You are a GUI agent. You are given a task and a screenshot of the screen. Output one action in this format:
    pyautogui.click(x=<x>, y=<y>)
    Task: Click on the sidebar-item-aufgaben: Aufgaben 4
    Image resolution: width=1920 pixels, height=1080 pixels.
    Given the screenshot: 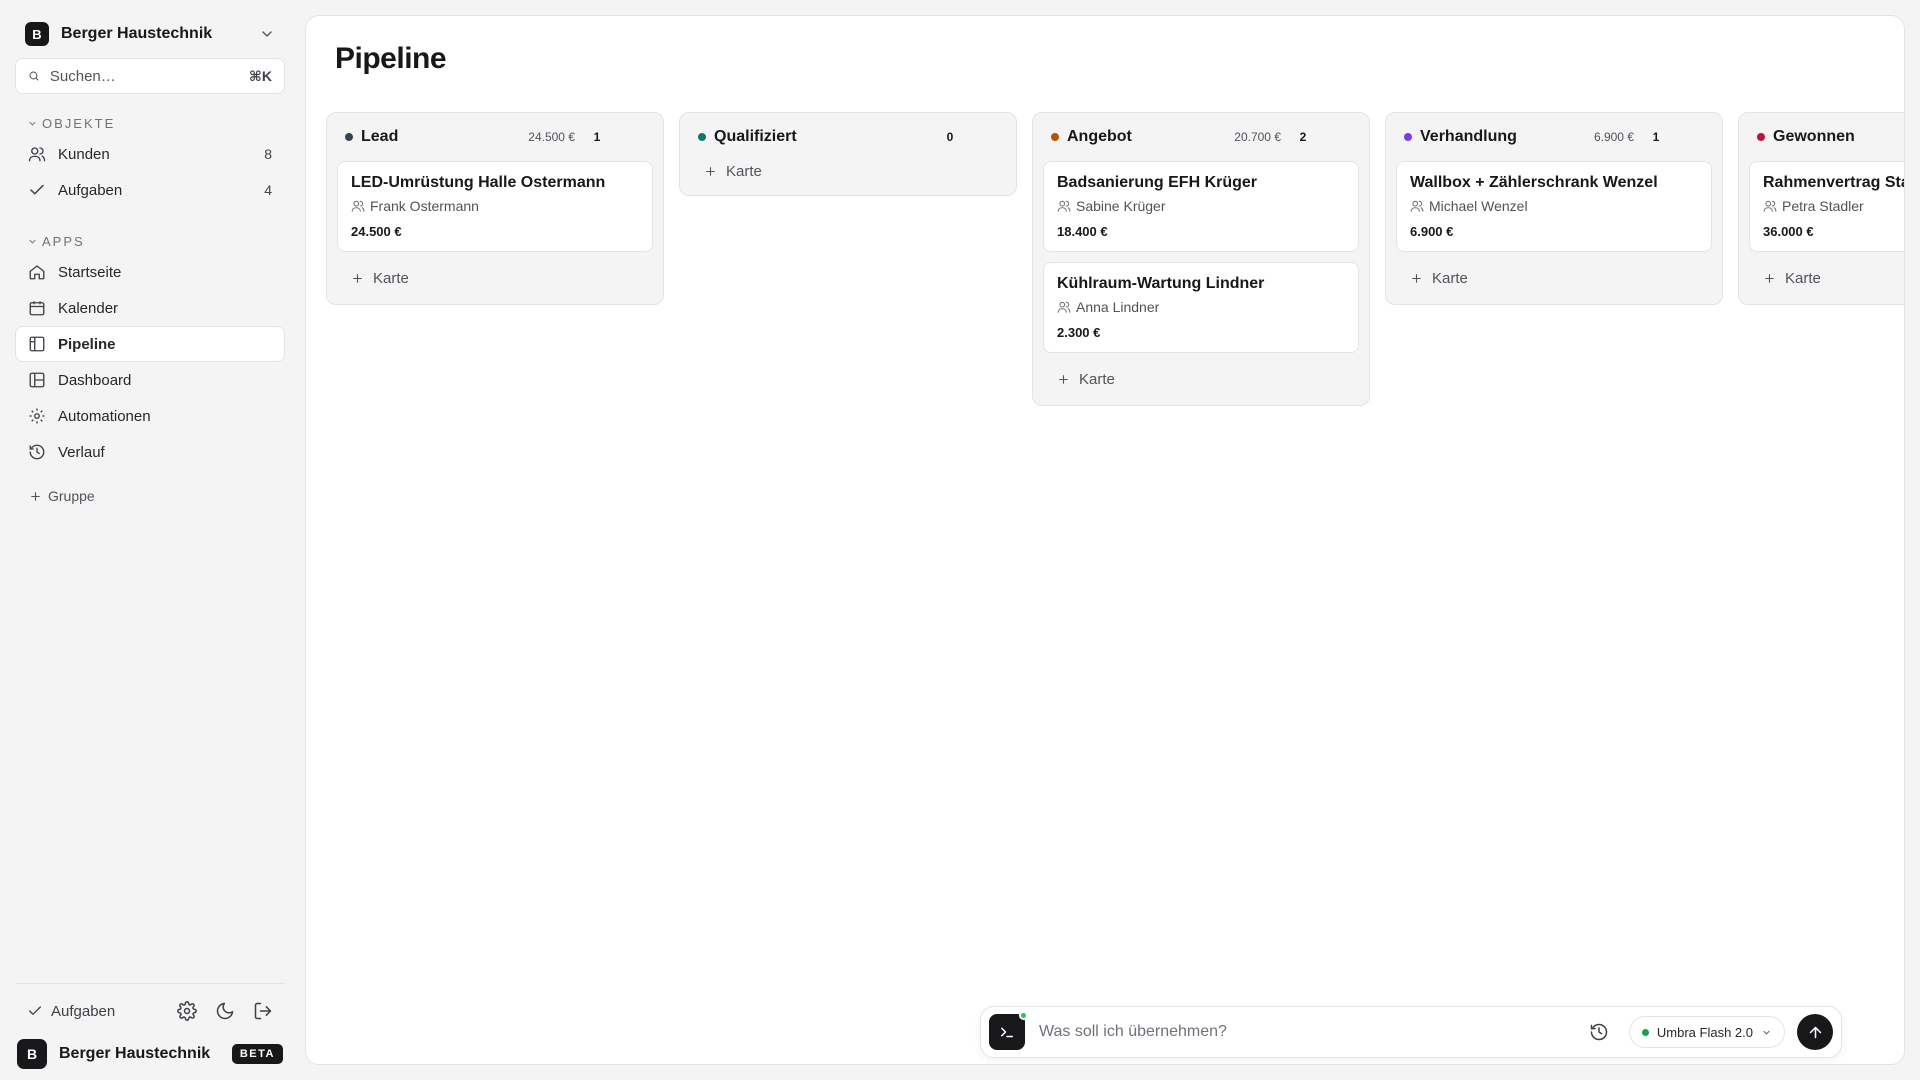 What is the action you would take?
    pyautogui.click(x=150, y=190)
    